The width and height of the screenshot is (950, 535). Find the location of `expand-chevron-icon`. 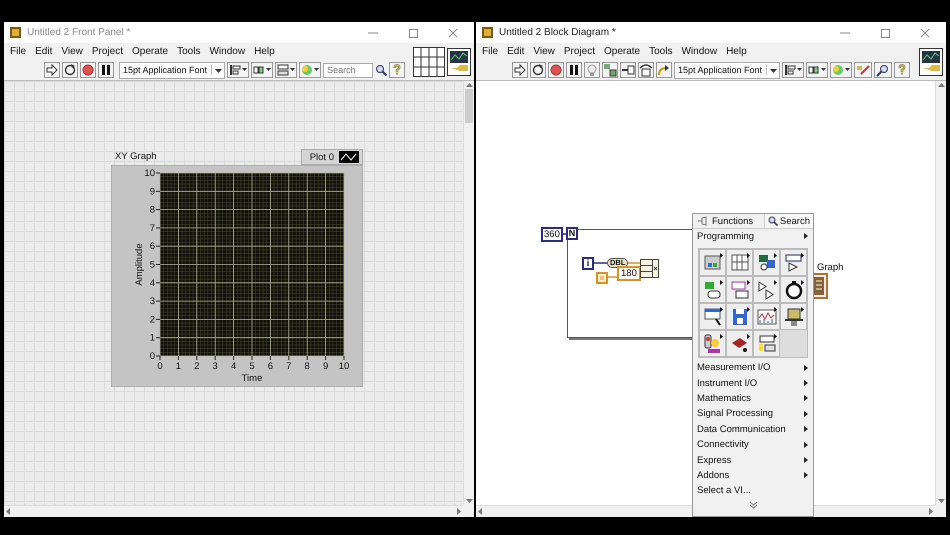

expand-chevron-icon is located at coordinates (753, 504).